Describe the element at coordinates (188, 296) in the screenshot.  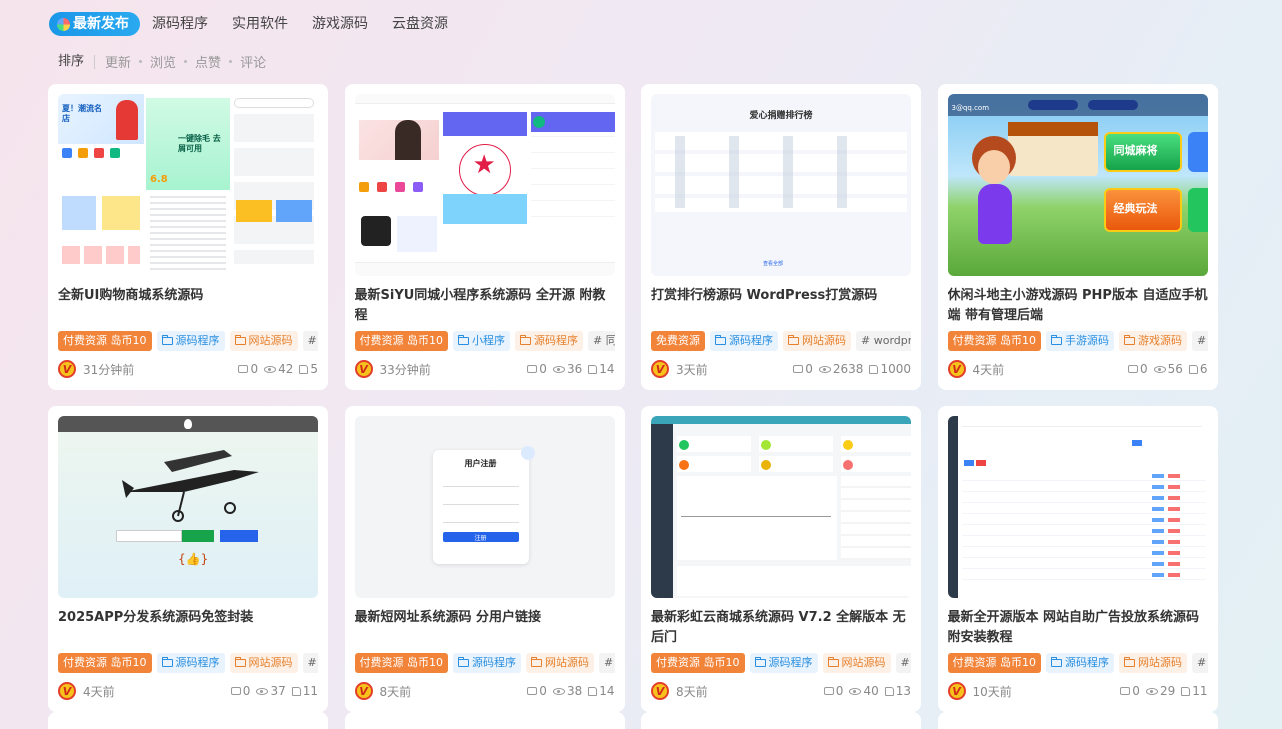
I see `post-title: 全新UI购物商城系统源码` at that location.